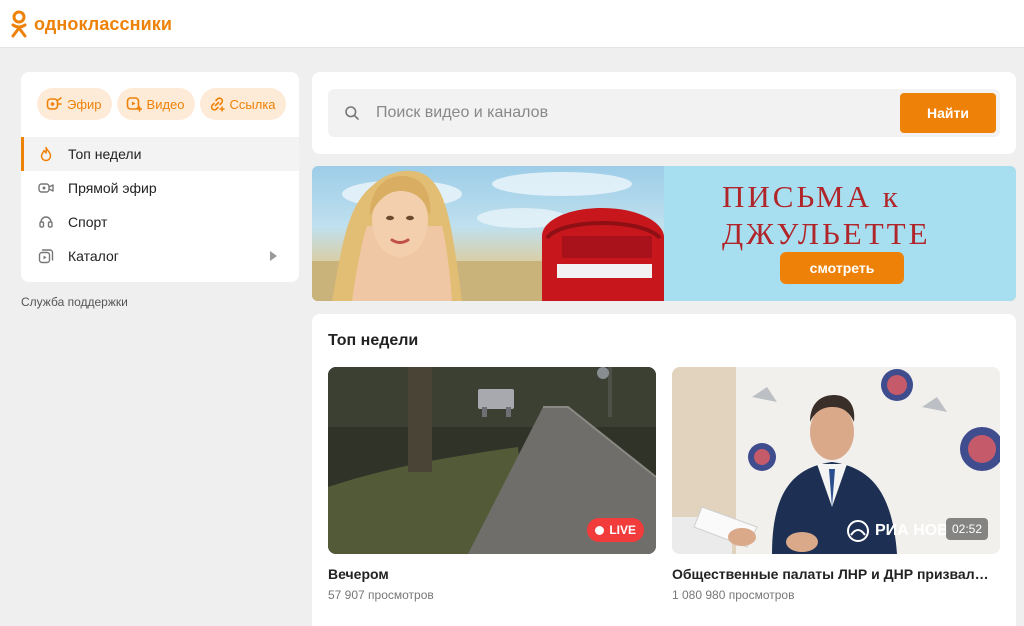  I want to click on sidebar-item-catalog: Каталог, so click(160, 256).